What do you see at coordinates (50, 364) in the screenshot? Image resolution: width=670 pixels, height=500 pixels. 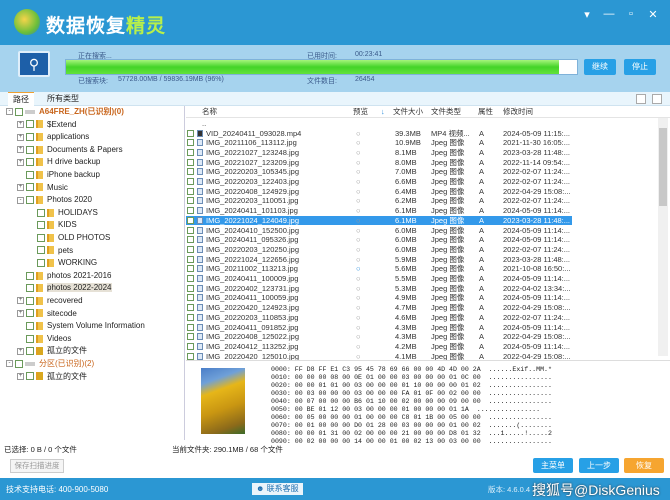 I see `tree-node: - 分区(已识别)(2)` at bounding box center [50, 364].